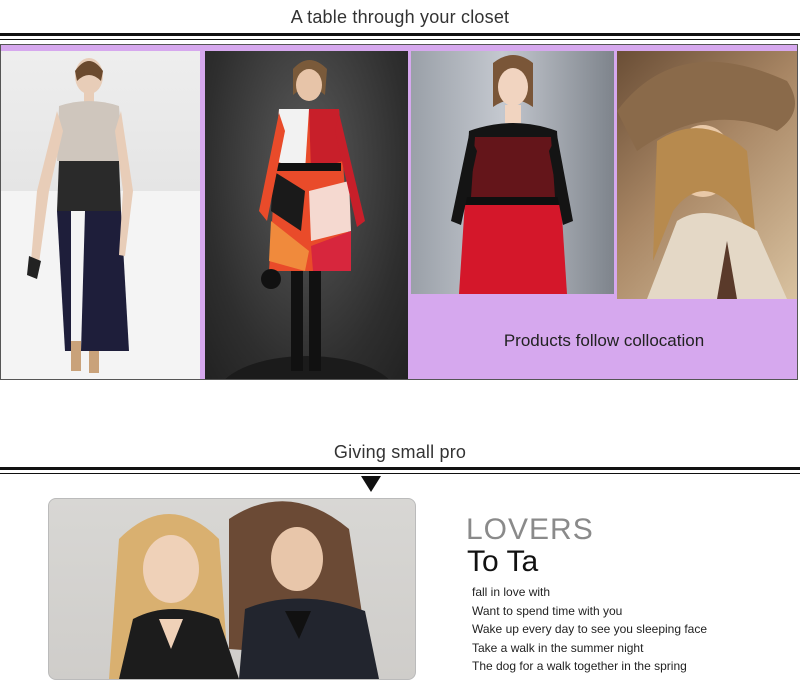 This screenshot has width=800, height=680. I want to click on section-title-giving: Giving small pro, so click(400, 452).